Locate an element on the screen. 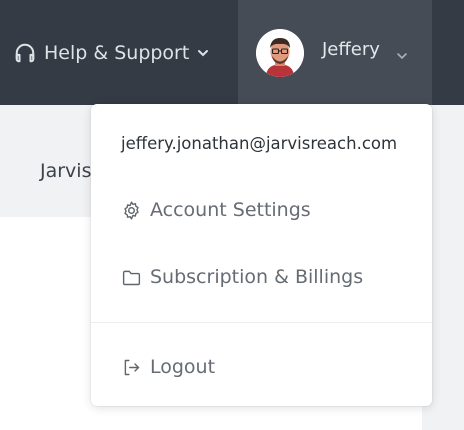 The height and width of the screenshot is (430, 464). menu-divider is located at coordinates (261, 322).